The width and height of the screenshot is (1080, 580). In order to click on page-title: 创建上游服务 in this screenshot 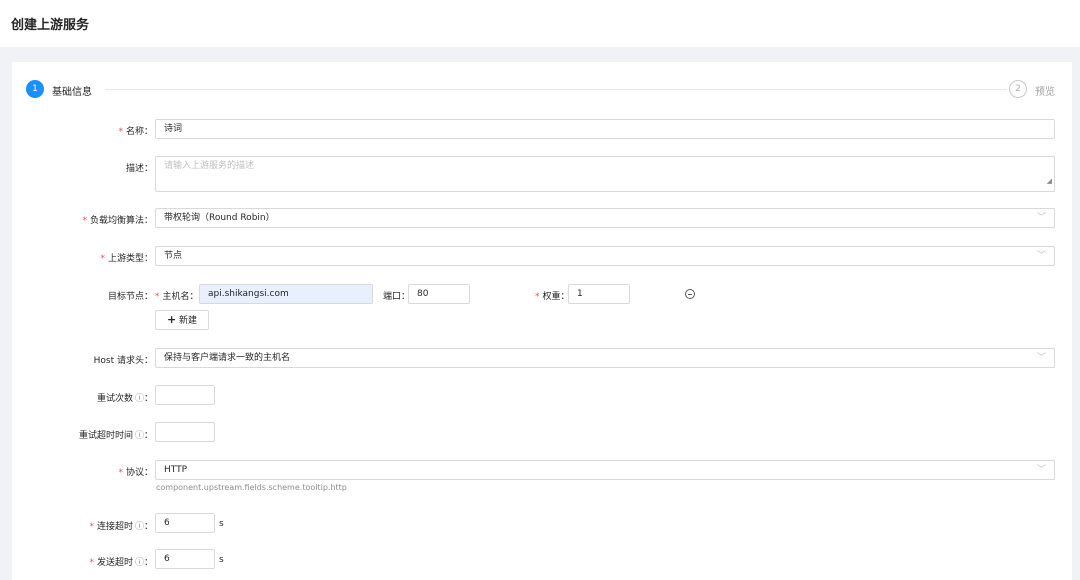, I will do `click(50, 25)`.